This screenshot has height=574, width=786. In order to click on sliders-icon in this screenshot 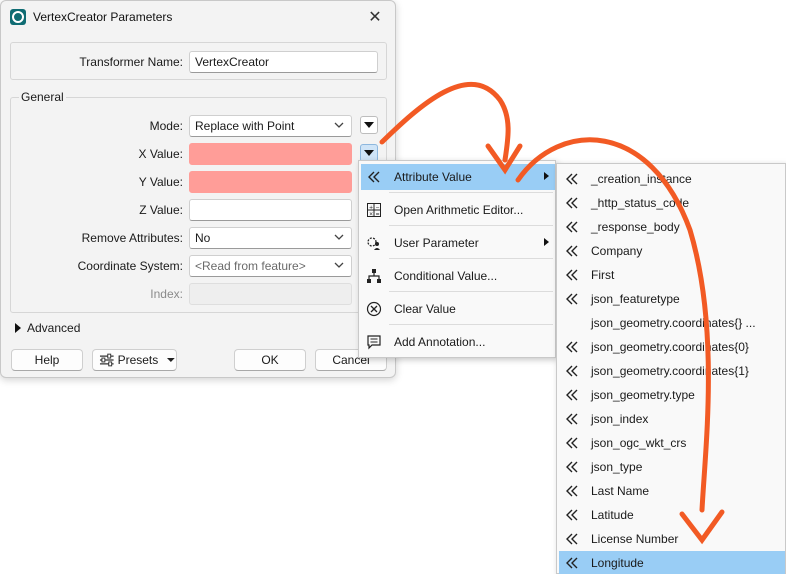, I will do `click(106, 360)`.